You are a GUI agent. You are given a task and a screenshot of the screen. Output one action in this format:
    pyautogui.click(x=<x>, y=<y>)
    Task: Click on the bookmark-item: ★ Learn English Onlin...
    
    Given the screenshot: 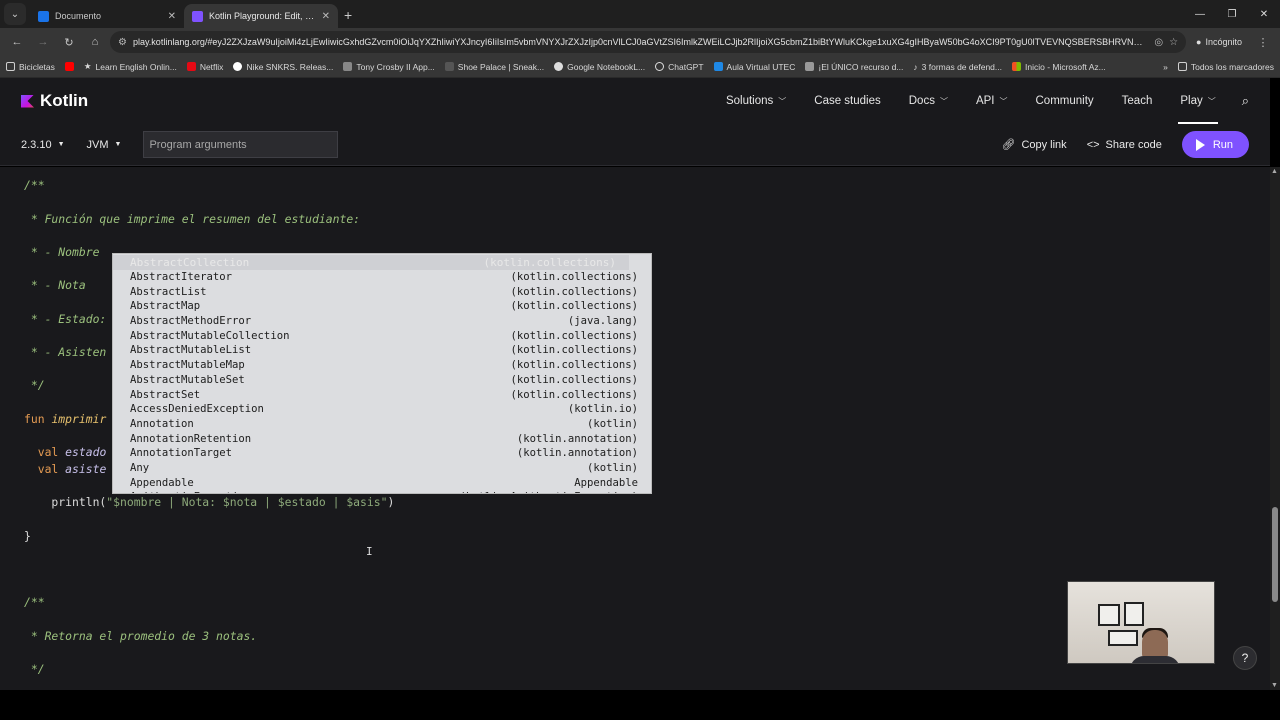 What is the action you would take?
    pyautogui.click(x=130, y=66)
    